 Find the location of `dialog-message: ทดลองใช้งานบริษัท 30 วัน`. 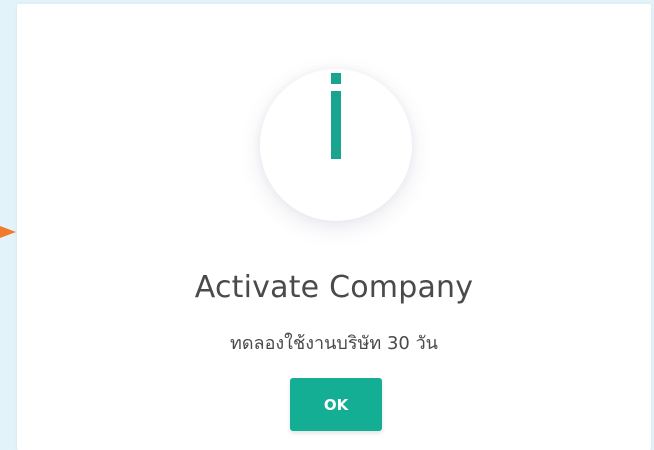

dialog-message: ทดลองใช้งานบริษัท 30 วัน is located at coordinates (334, 343).